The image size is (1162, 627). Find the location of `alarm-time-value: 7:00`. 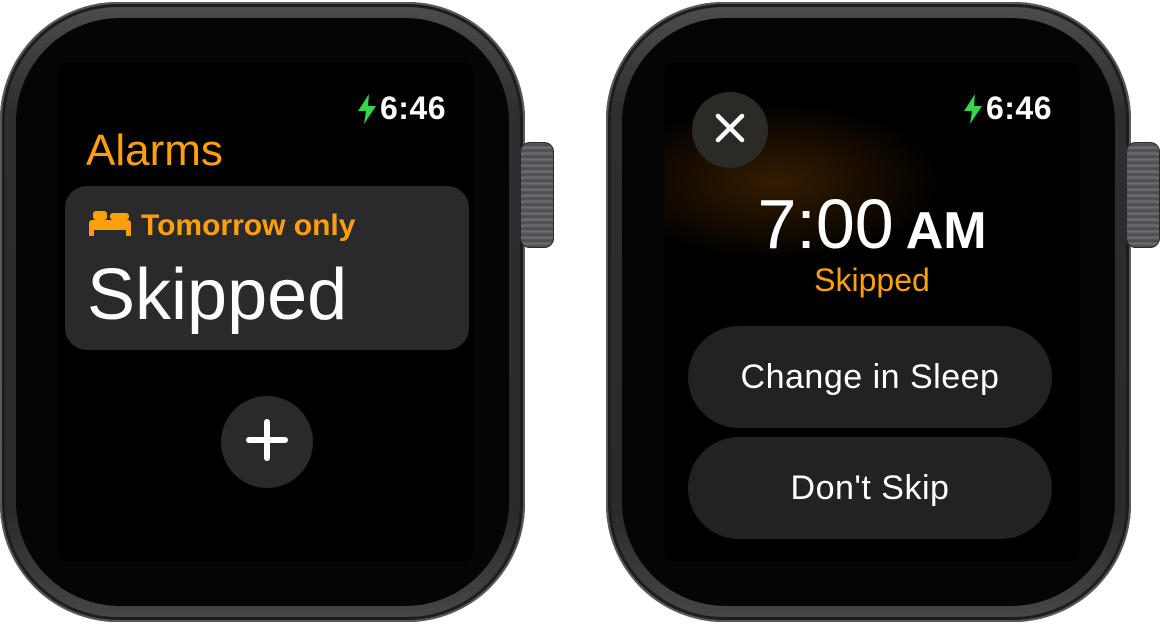

alarm-time-value: 7:00 is located at coordinates (825, 224).